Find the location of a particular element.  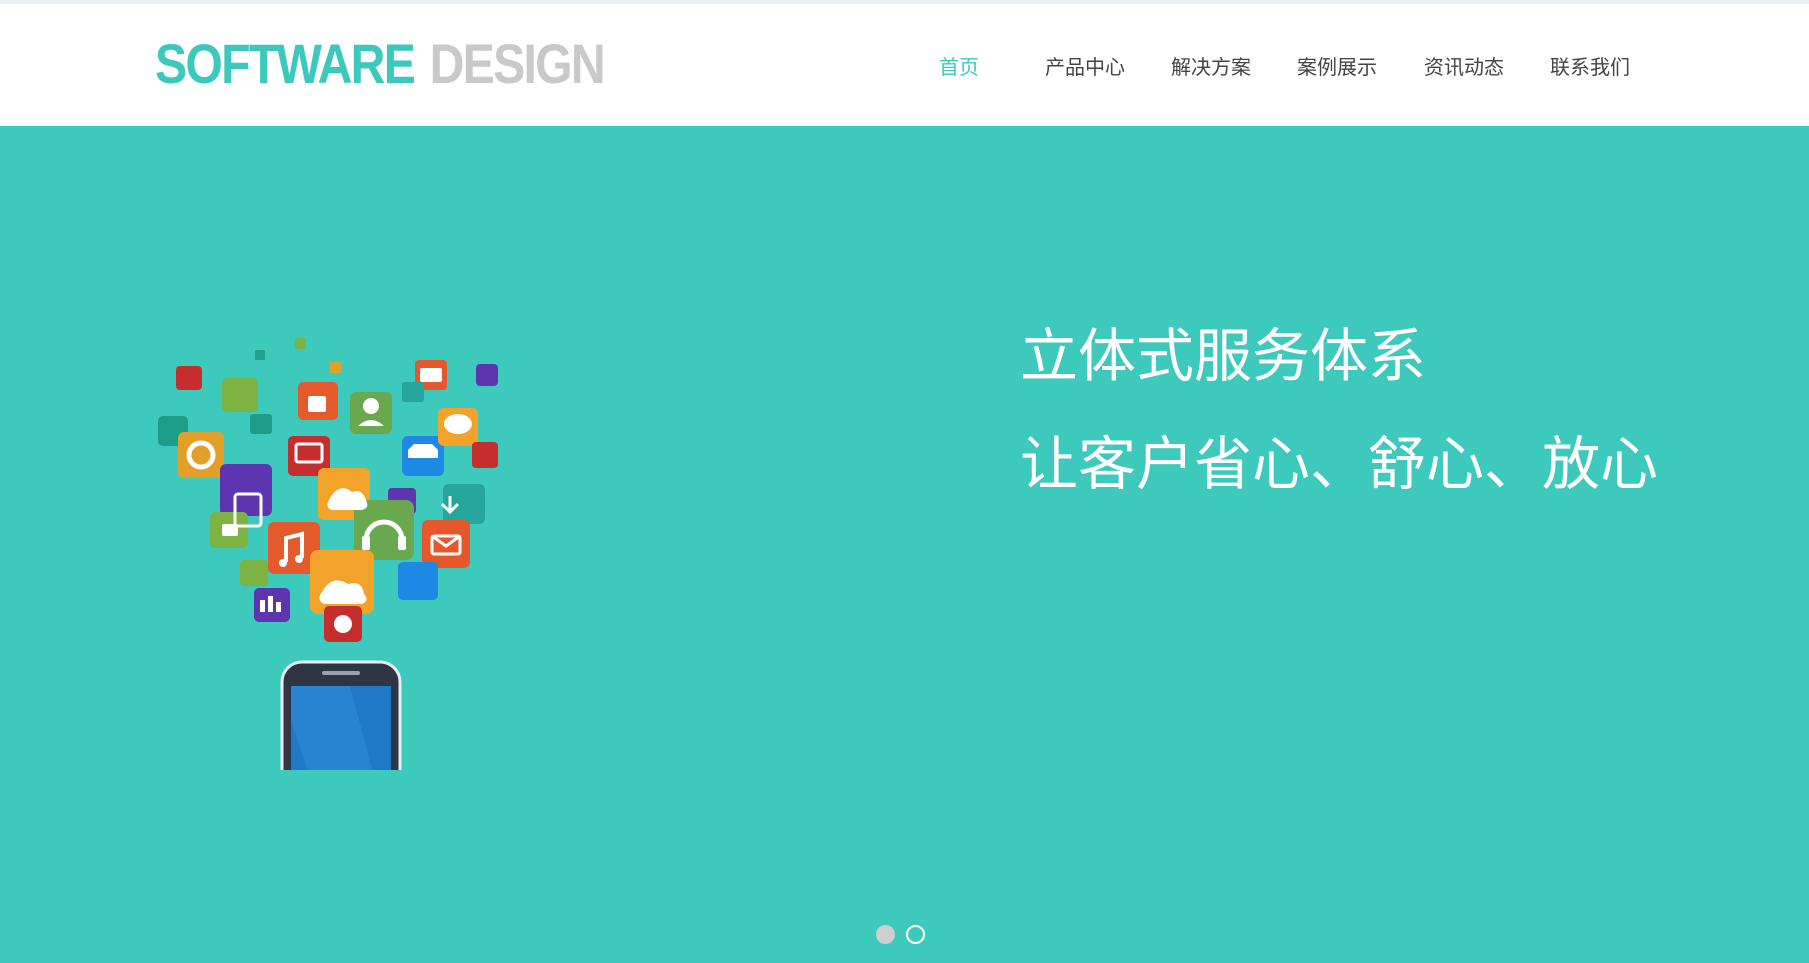

basket-app-icon is located at coordinates (487, 375).